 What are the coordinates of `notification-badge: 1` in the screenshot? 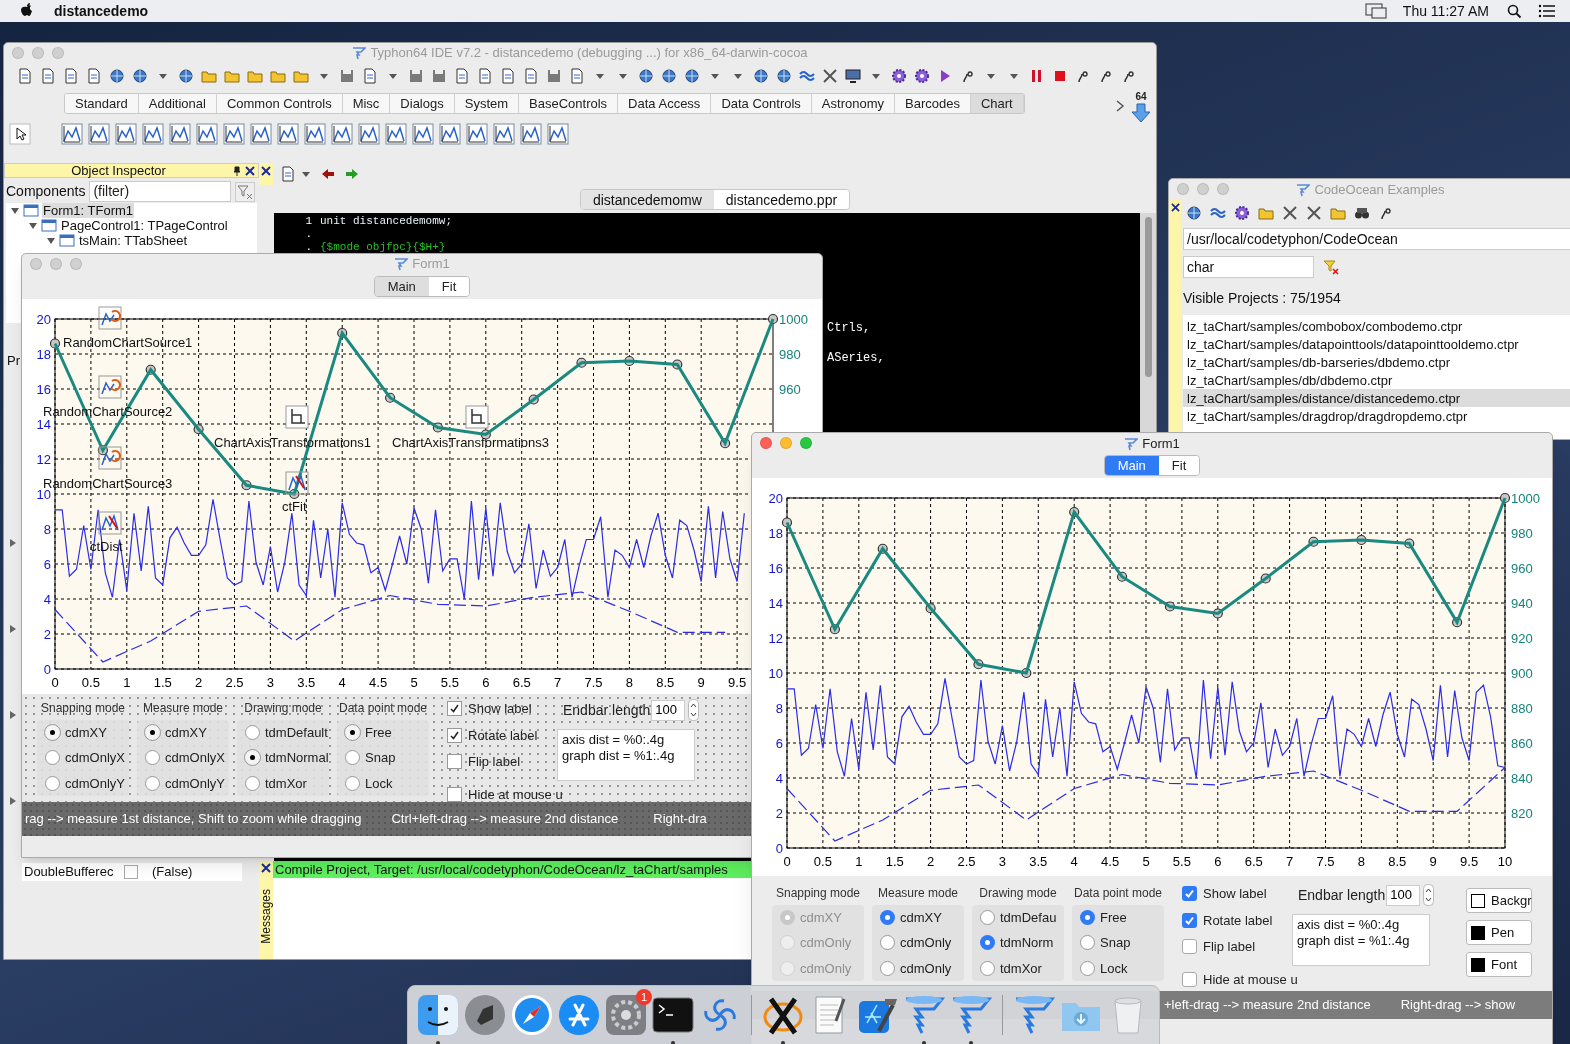 It's located at (644, 997).